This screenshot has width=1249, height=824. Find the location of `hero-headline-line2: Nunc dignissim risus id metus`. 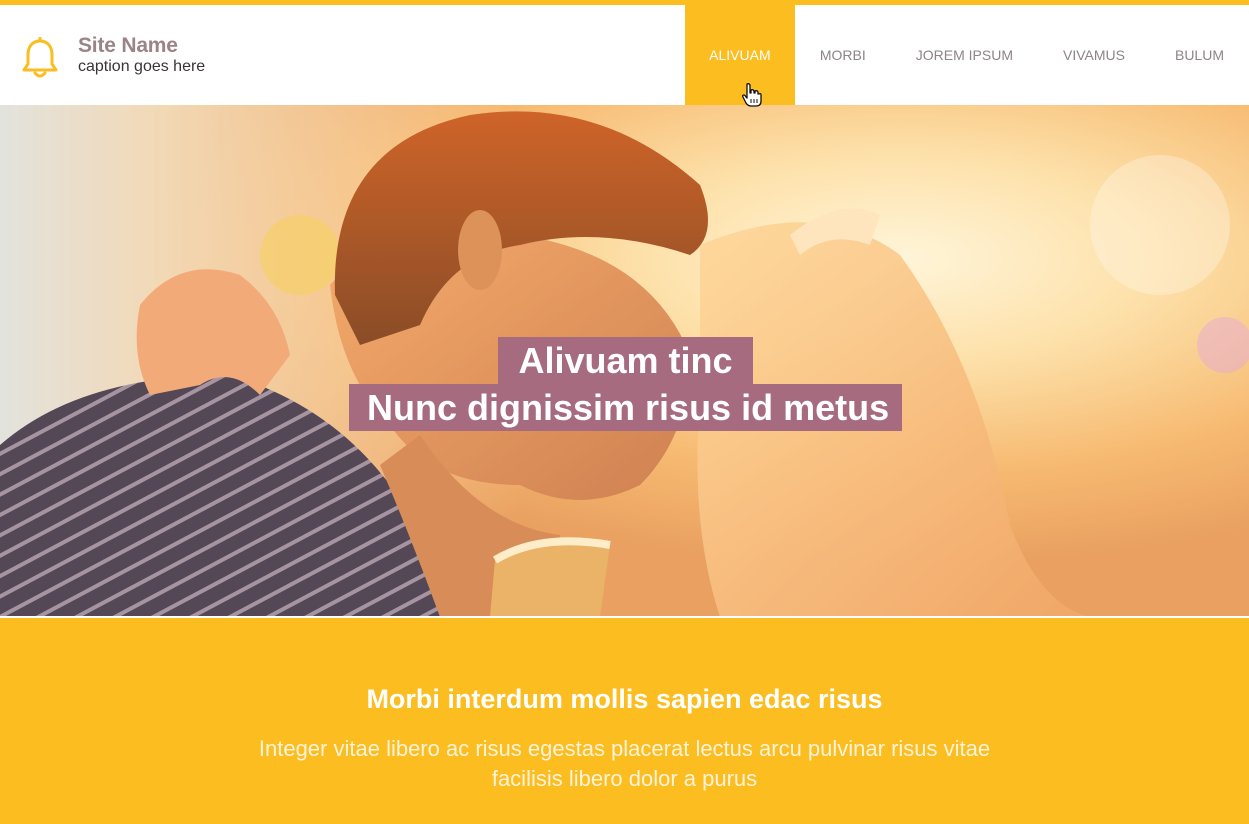

hero-headline-line2: Nunc dignissim risus id metus is located at coordinates (625, 407).